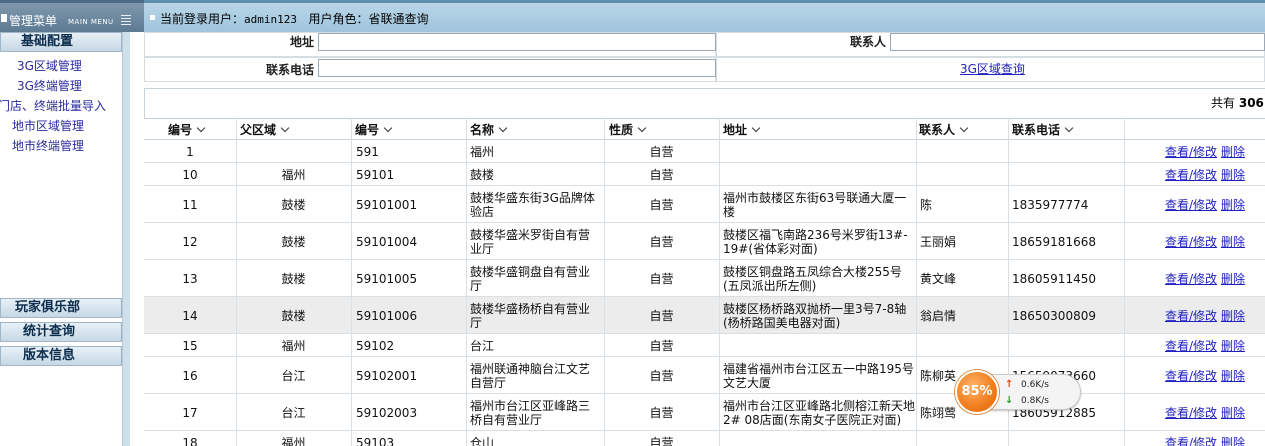  I want to click on cell-code: 59101004, so click(387, 241).